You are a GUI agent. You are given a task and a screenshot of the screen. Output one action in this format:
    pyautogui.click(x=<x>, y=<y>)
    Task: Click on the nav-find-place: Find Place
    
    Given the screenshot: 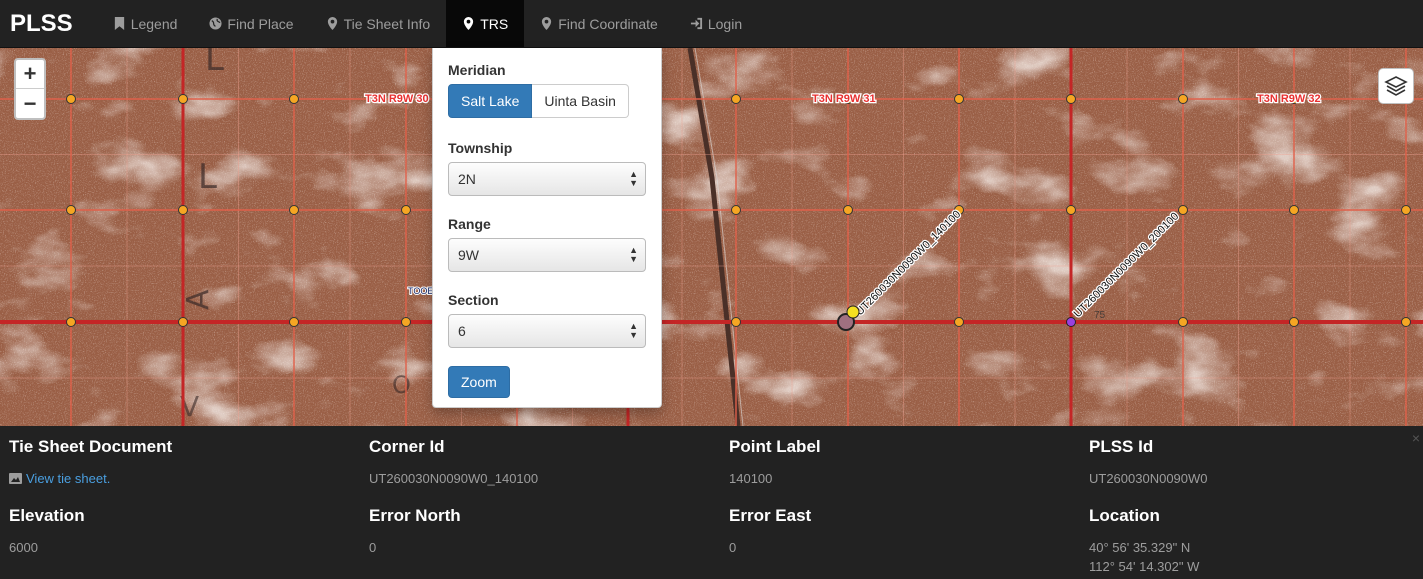 What is the action you would take?
    pyautogui.click(x=251, y=23)
    